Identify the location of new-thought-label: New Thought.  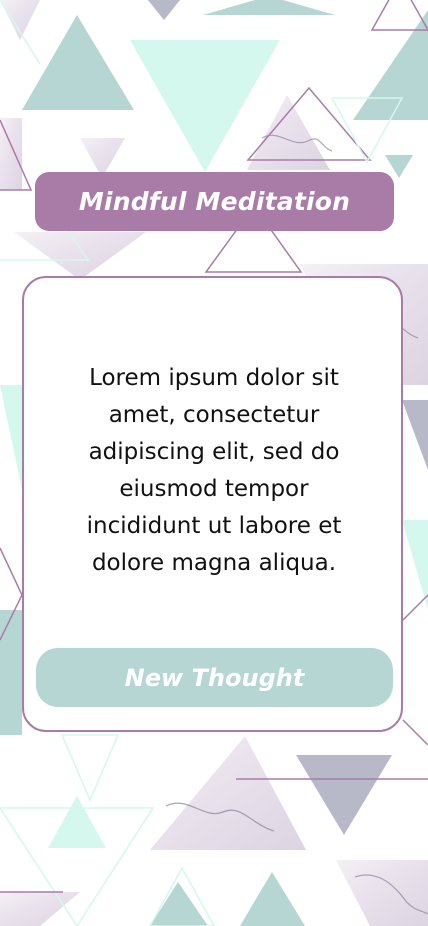
(214, 677).